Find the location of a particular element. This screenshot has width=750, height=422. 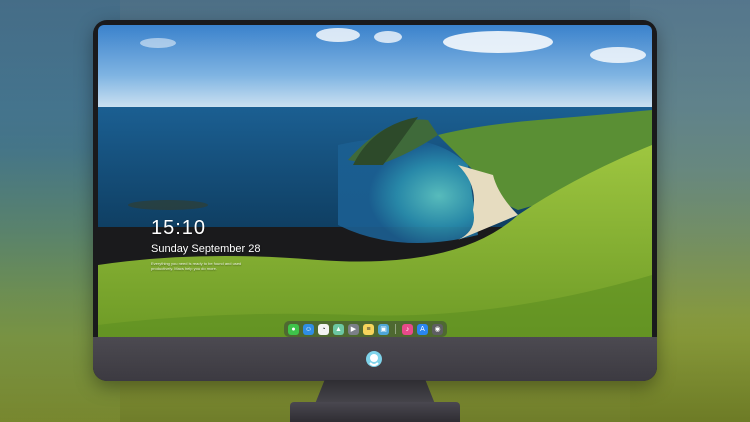

finder-app-icon: ☺ is located at coordinates (308, 329).